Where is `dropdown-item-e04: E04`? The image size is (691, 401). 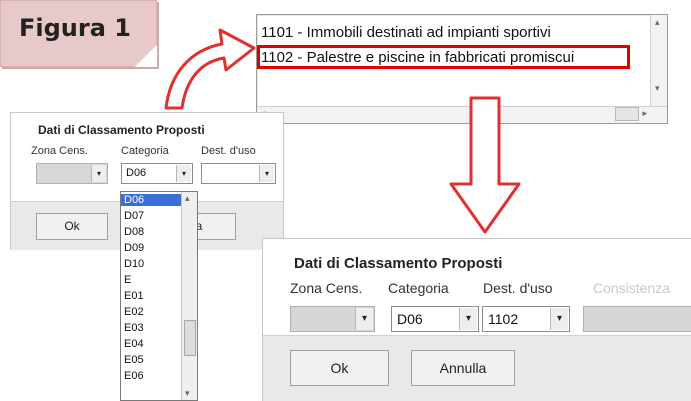 dropdown-item-e04: E04 is located at coordinates (151, 344).